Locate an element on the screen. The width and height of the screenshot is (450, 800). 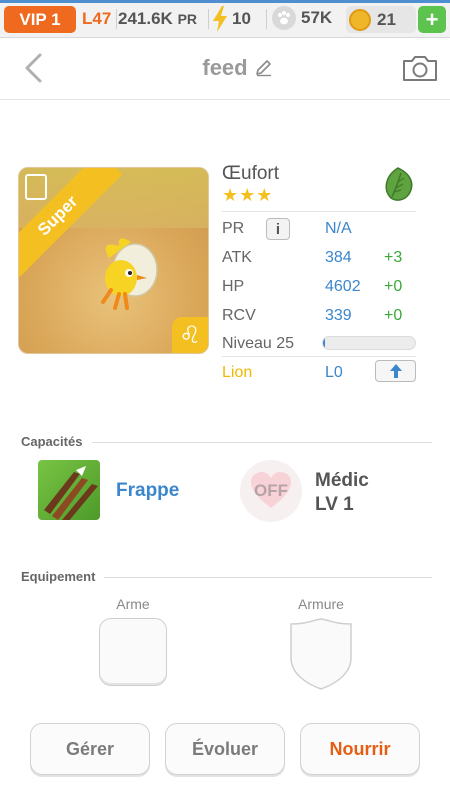
pr-value: N/A is located at coordinates (338, 228).